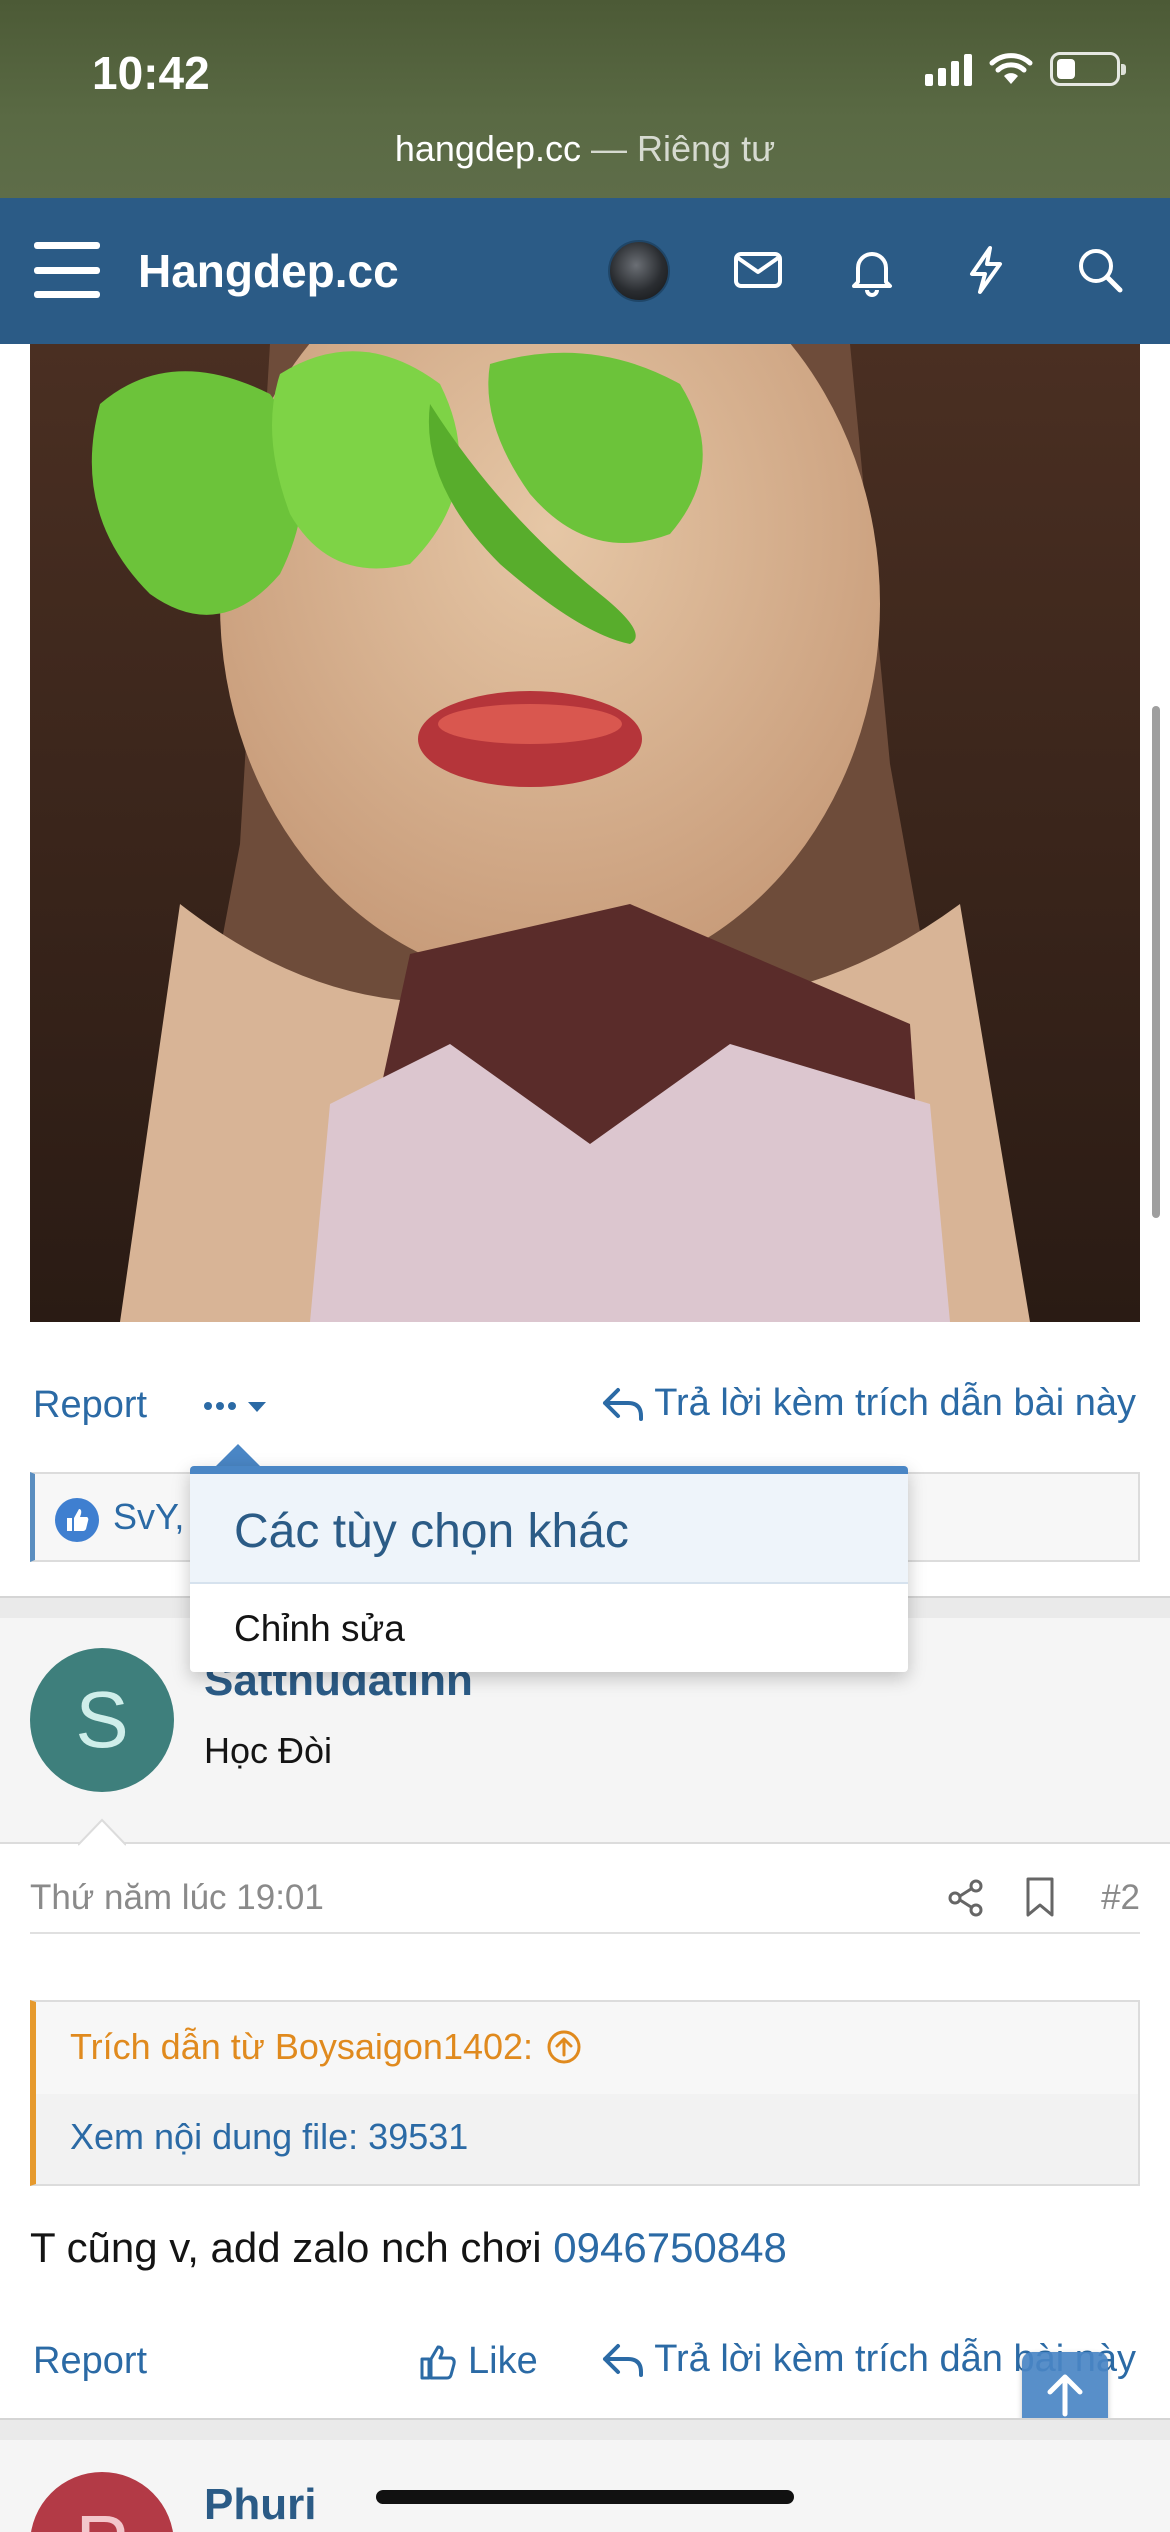  I want to click on next-author-avatar: P, so click(102, 2502).